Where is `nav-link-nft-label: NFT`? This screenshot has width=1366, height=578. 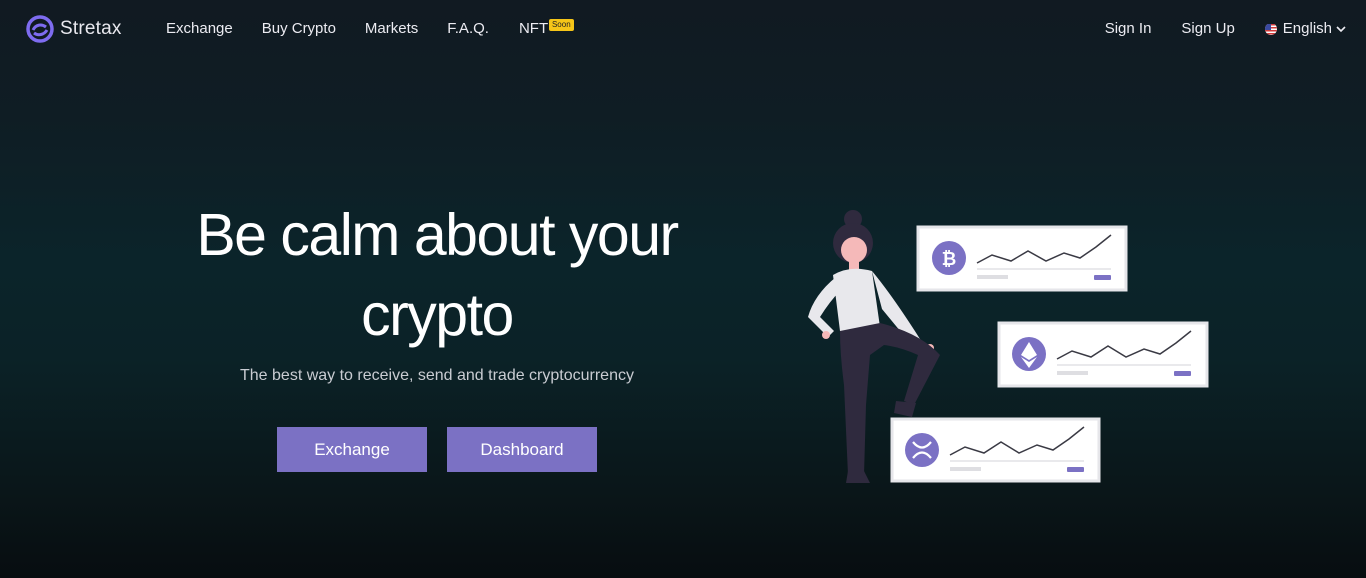 nav-link-nft-label: NFT is located at coordinates (533, 28).